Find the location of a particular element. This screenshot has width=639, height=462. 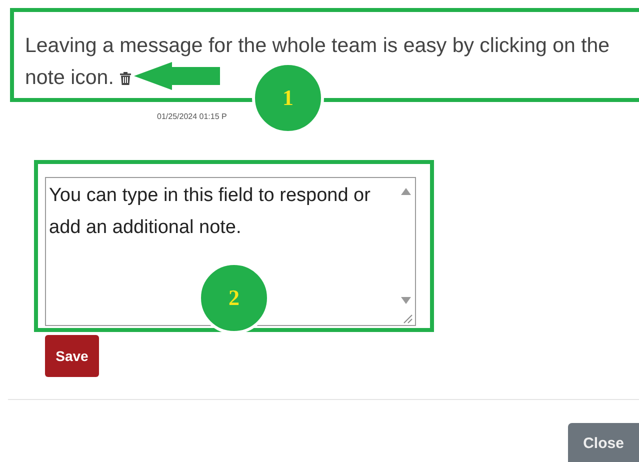

save-button: Save is located at coordinates (72, 356).